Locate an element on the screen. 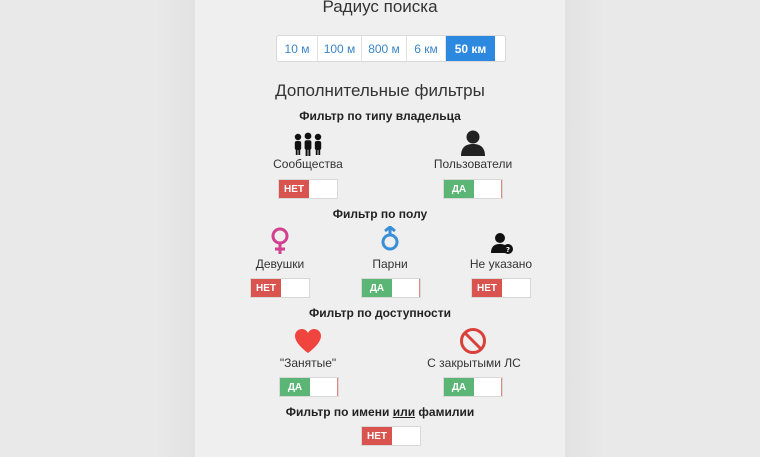 The width and height of the screenshot is (760, 457). closed-dm-toggle: ДА is located at coordinates (473, 387).